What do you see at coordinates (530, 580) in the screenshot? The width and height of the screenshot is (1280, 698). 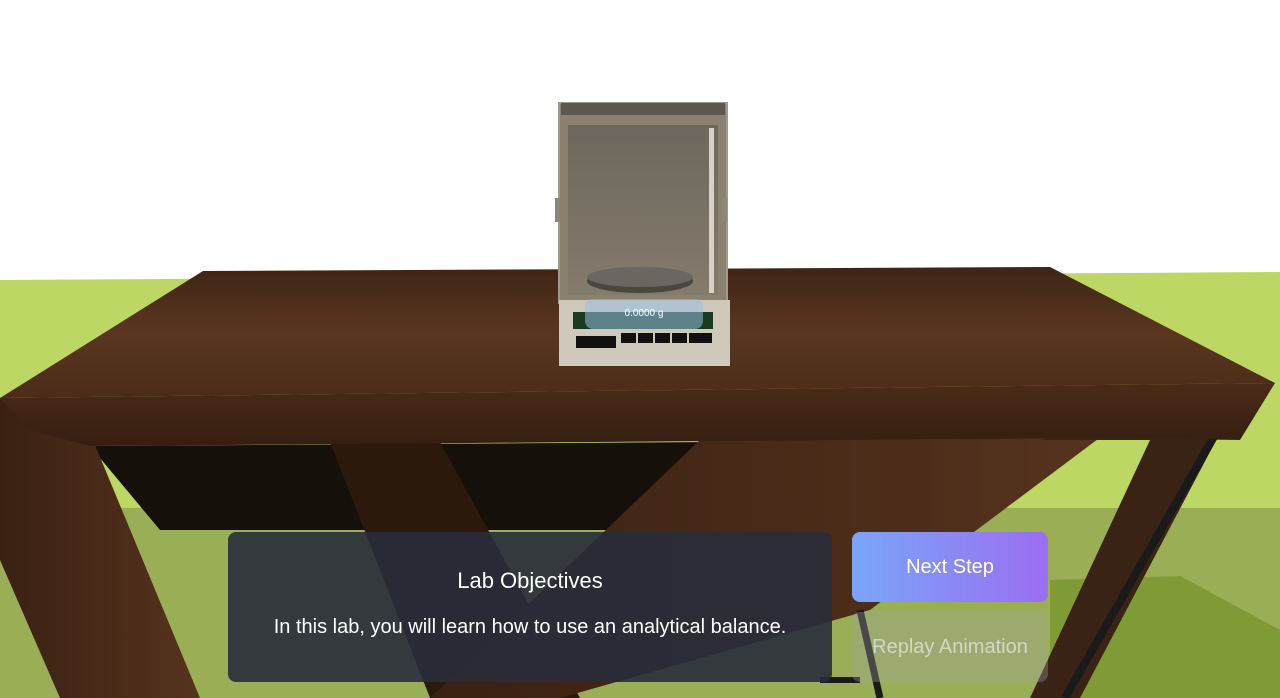 I see `objectives-title: Lab Objectives` at bounding box center [530, 580].